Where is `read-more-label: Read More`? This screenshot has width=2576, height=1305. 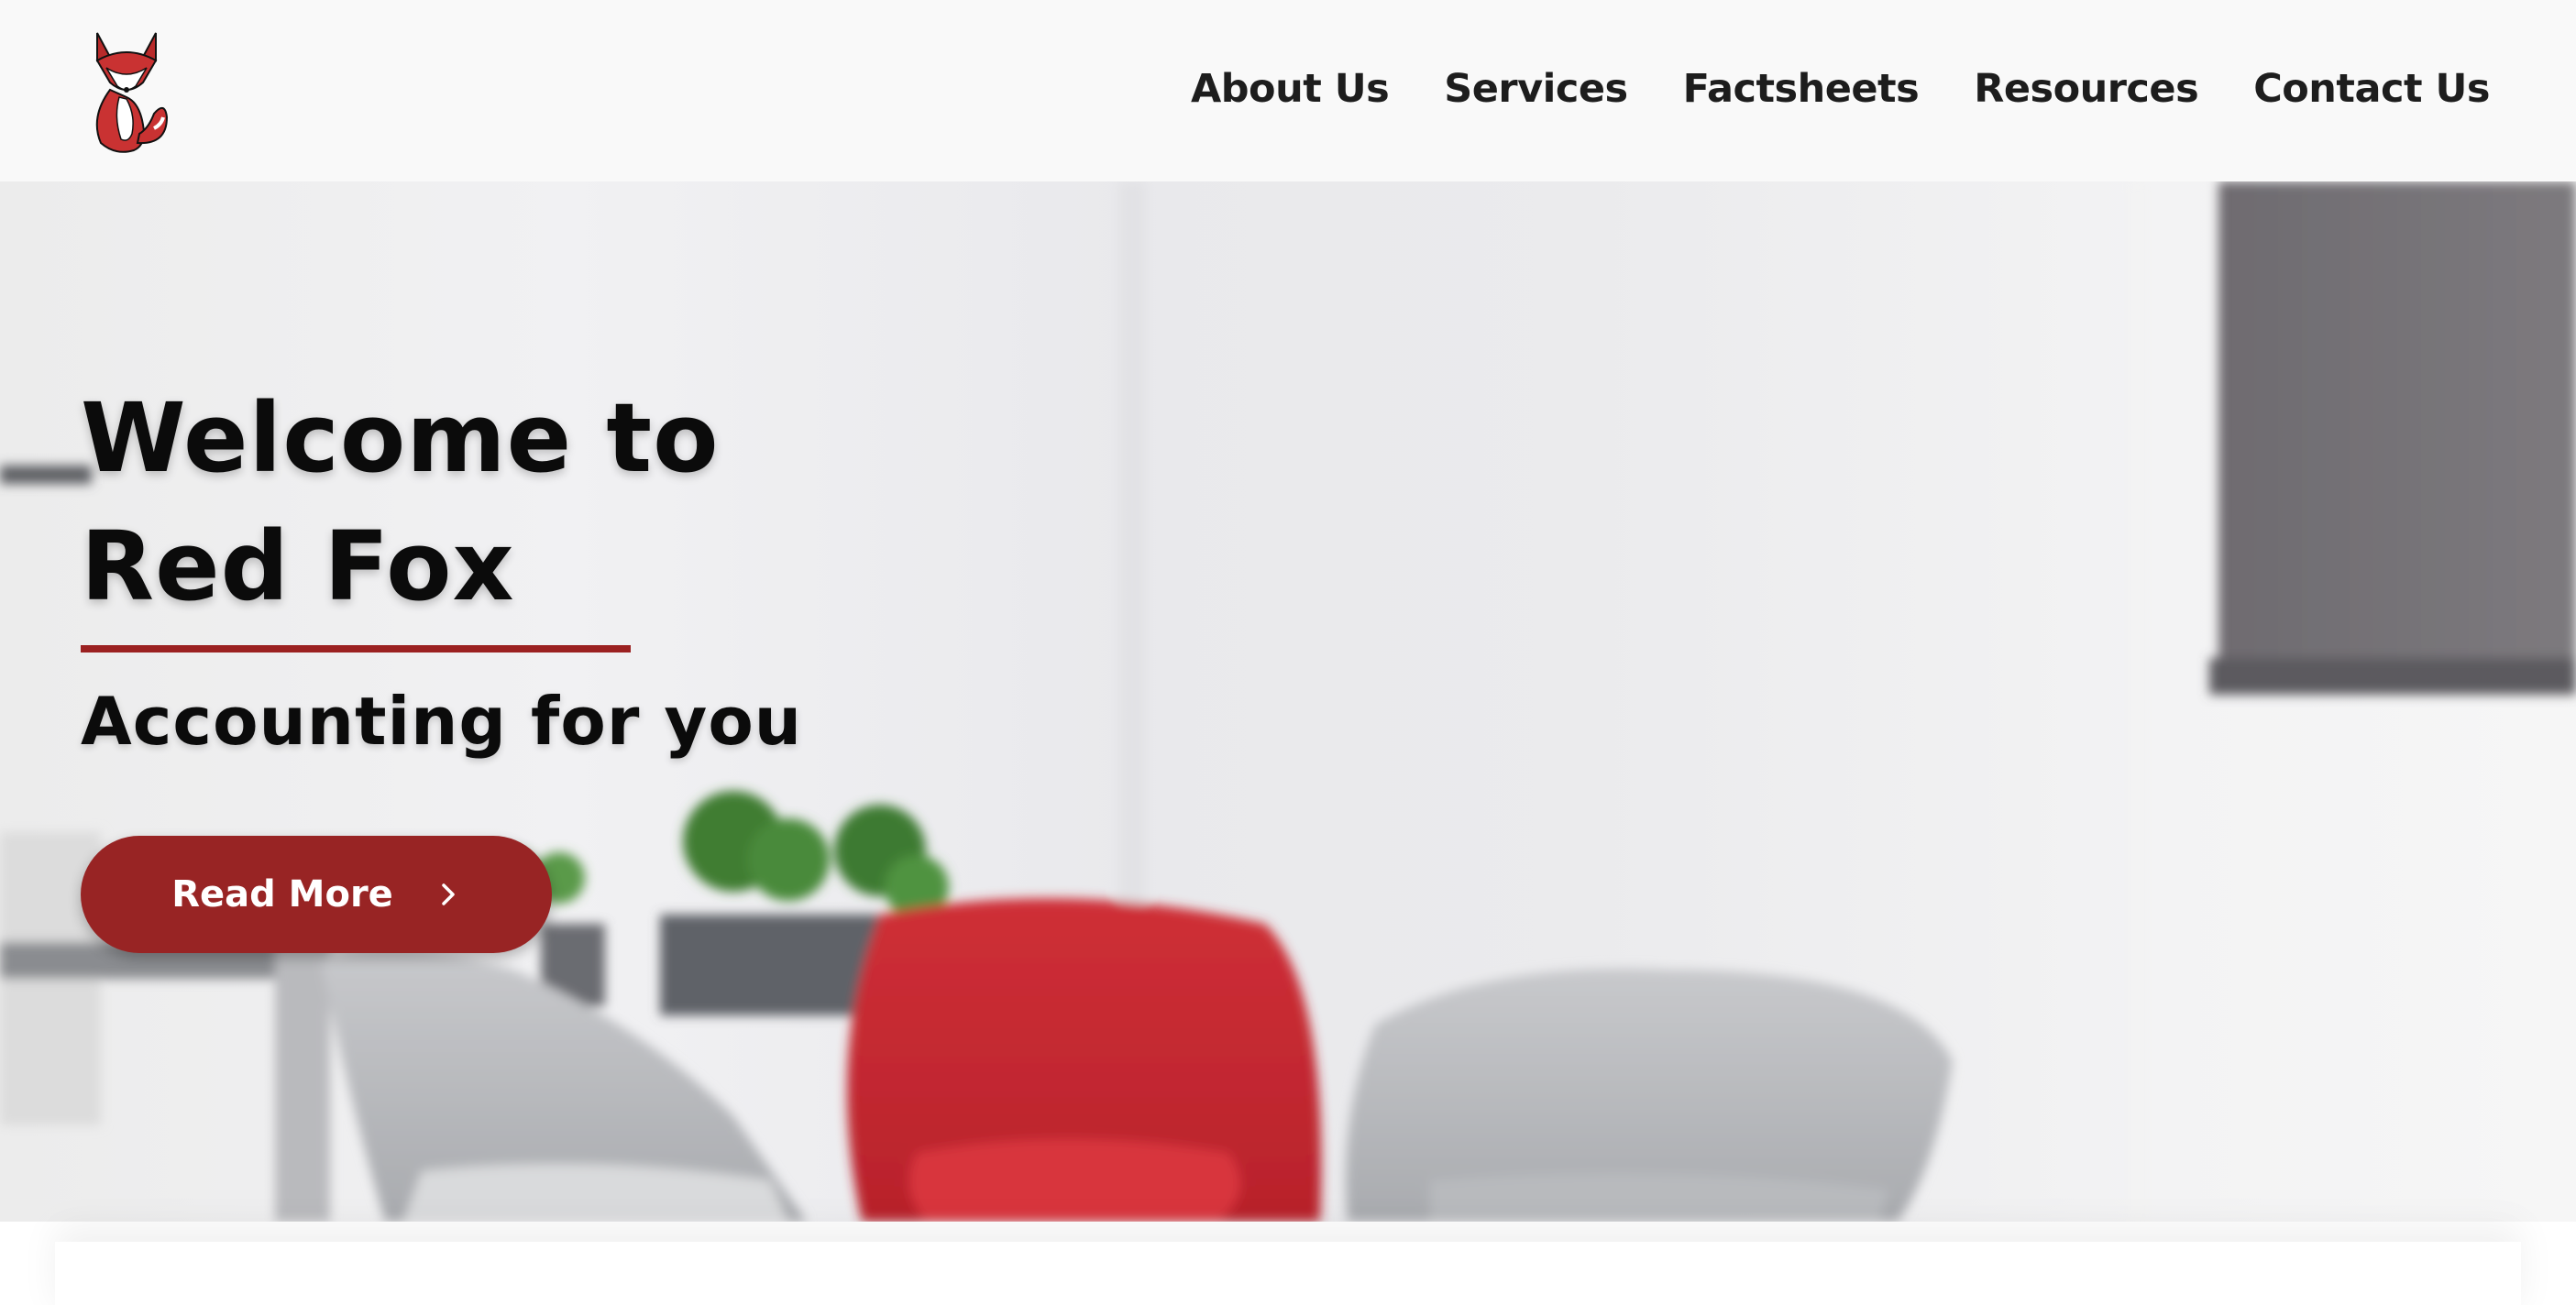
read-more-label: Read More is located at coordinates (282, 894).